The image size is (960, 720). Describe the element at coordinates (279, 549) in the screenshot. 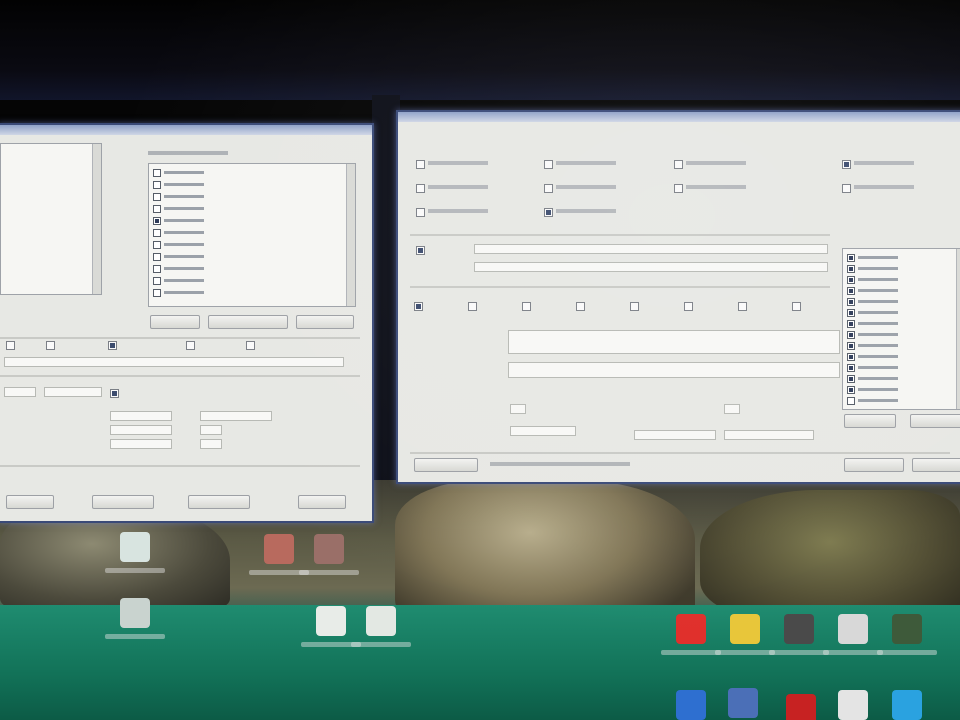

I see `photo-app-icon` at that location.